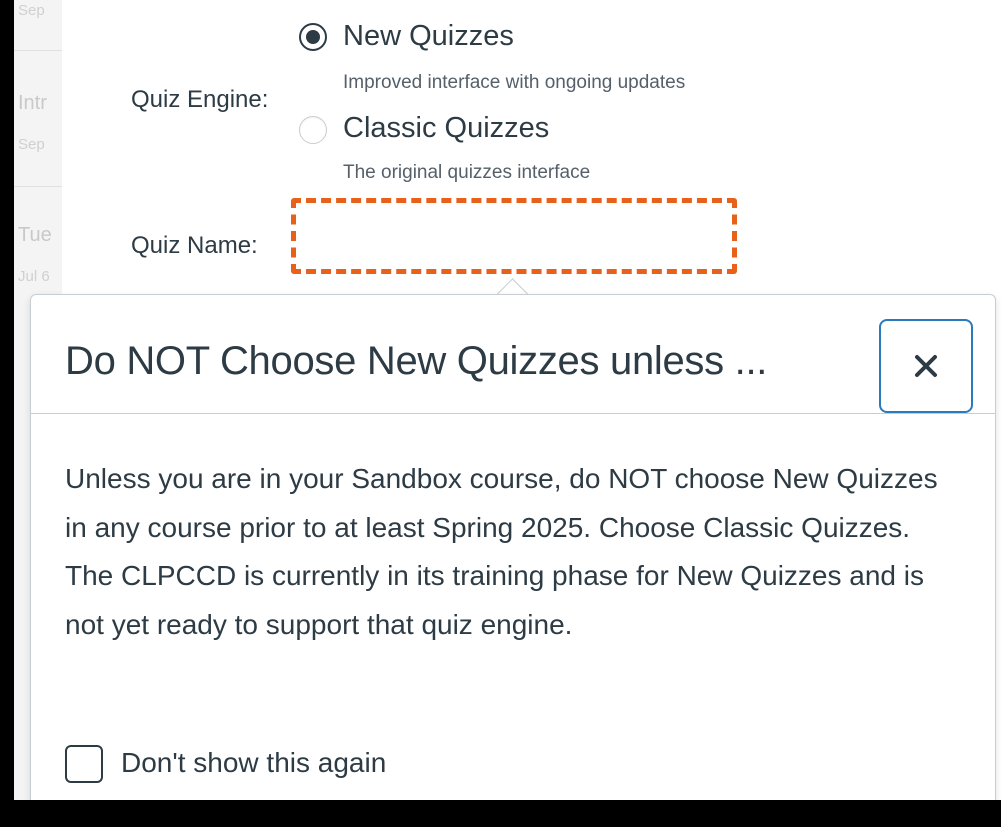 The width and height of the screenshot is (1001, 827). I want to click on classic-quizzes-option-title: Classic Quizzes, so click(446, 128).